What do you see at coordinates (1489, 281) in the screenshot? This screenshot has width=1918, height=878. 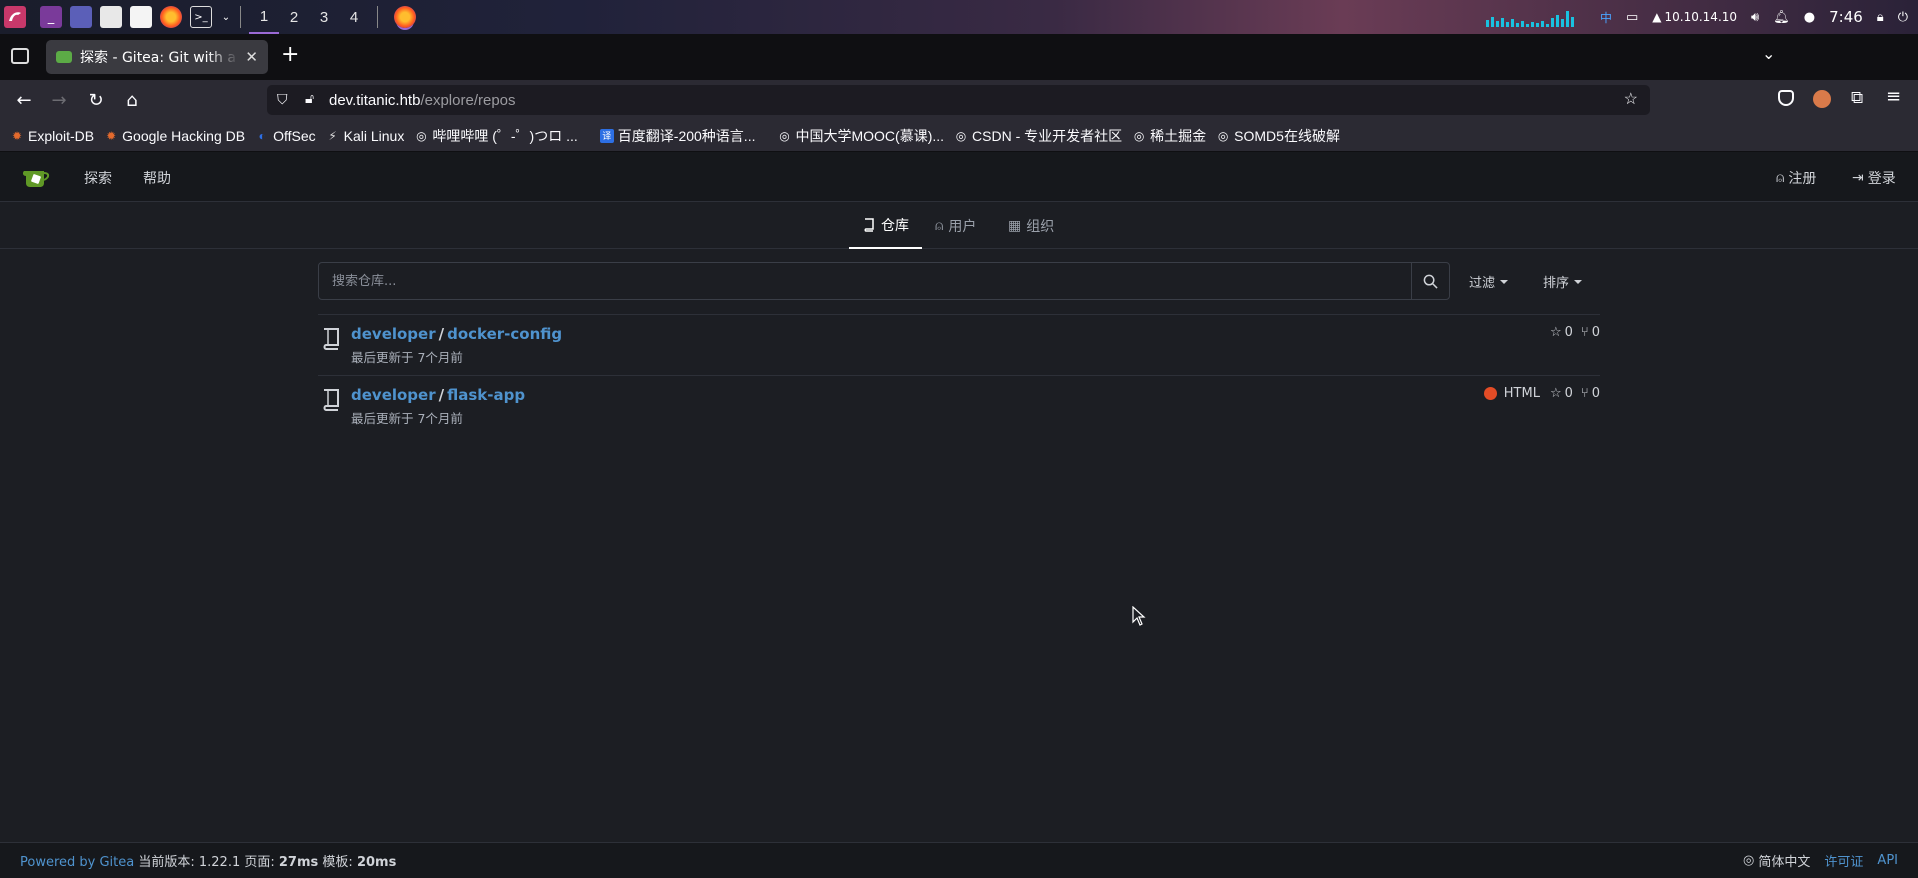 I see `filter-dropdown: 过滤` at bounding box center [1489, 281].